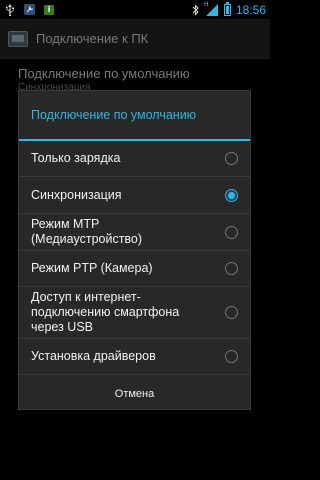  I want to click on signal-icon: H, so click(211, 8).